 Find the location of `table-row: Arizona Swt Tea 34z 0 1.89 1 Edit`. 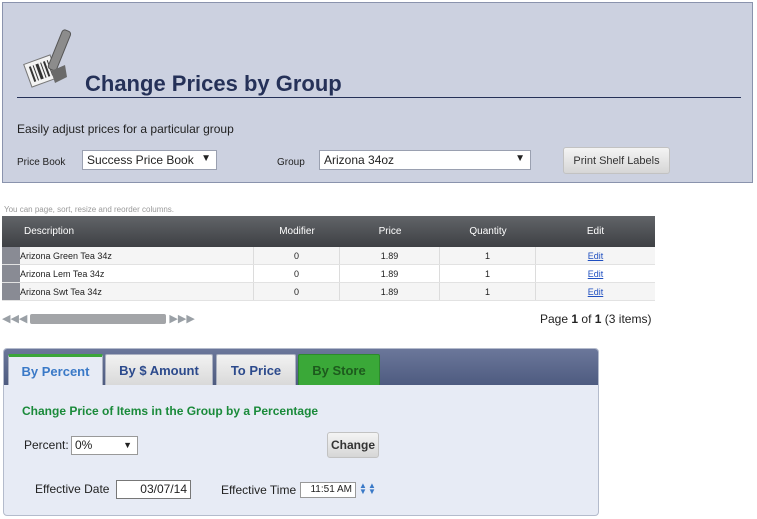

table-row: Arizona Swt Tea 34z 0 1.89 1 Edit is located at coordinates (328, 292).